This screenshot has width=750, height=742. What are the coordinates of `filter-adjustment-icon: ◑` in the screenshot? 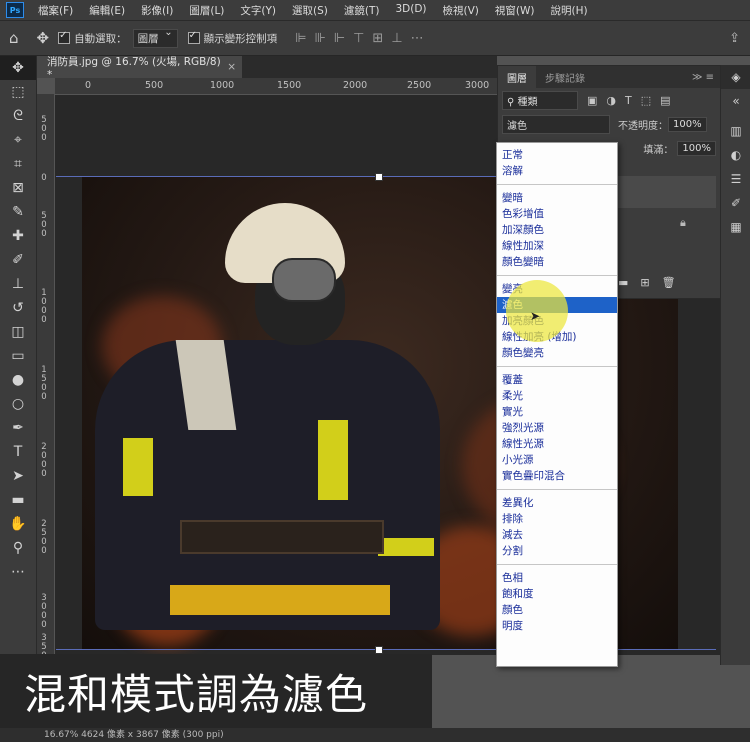 It's located at (611, 100).